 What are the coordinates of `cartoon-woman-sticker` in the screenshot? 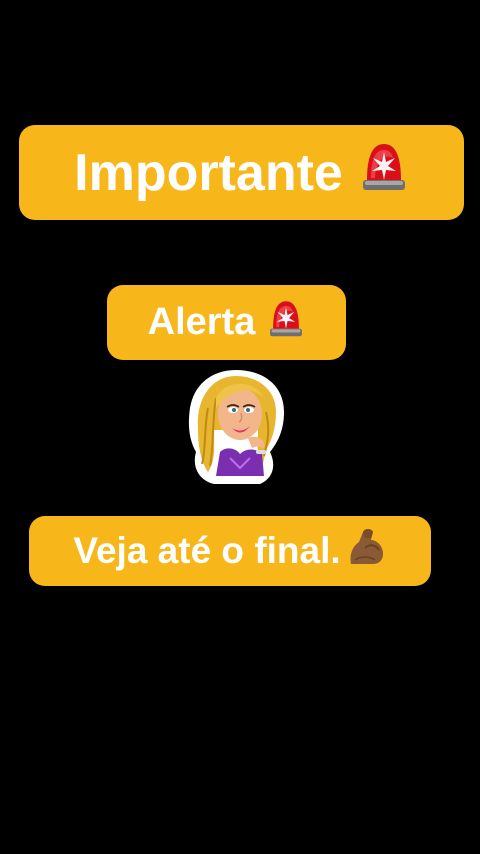 It's located at (236, 427).